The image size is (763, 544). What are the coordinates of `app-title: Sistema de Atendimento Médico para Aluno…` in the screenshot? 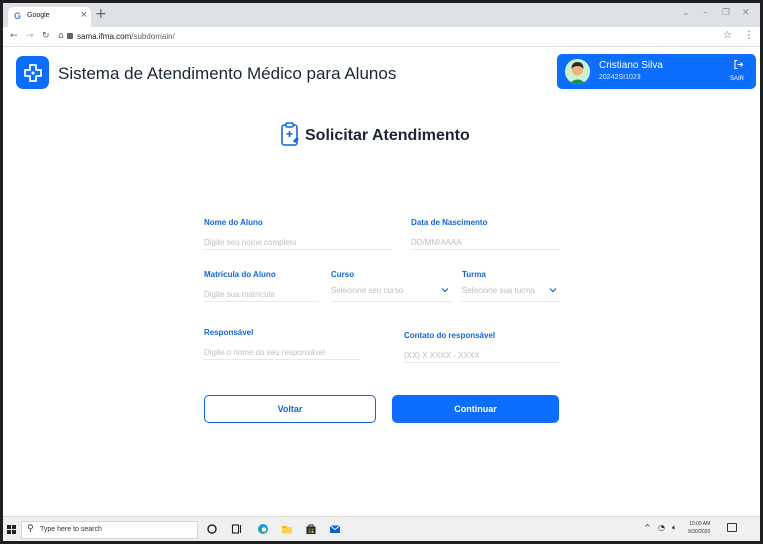 It's located at (227, 73).